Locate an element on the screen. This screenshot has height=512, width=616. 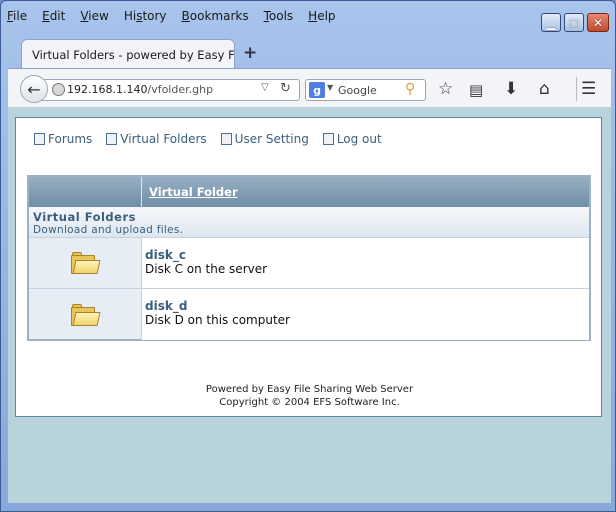
close-button: ✕ is located at coordinates (598, 22).